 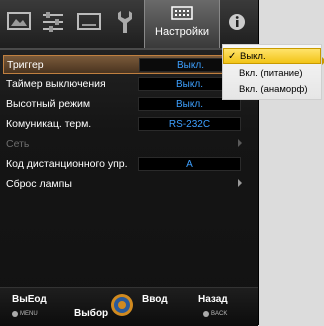 I want to click on menu-item-value: RS-232C, so click(x=189, y=124).